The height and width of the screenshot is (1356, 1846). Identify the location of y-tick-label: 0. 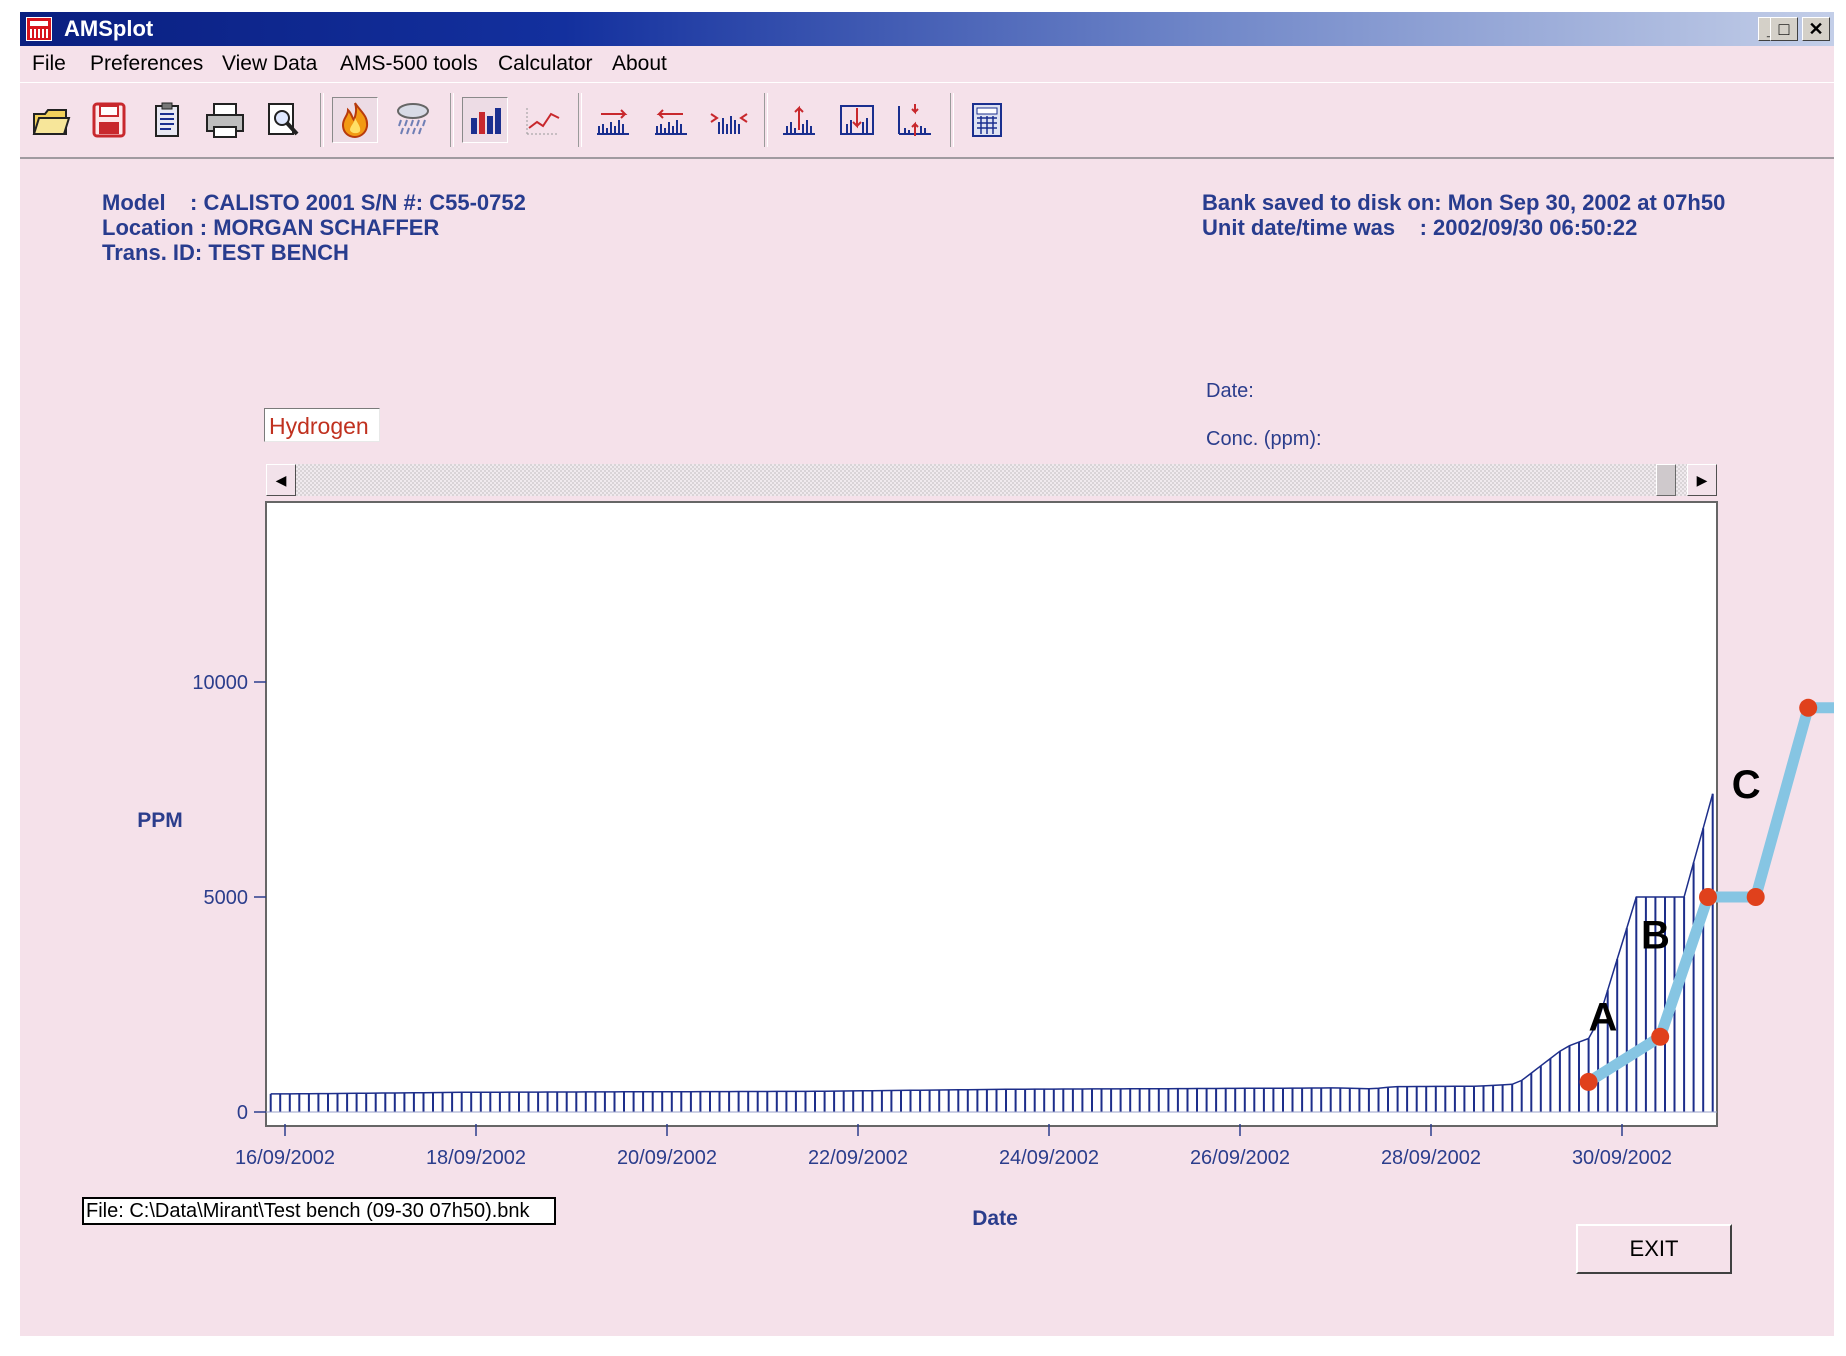
(242, 1113).